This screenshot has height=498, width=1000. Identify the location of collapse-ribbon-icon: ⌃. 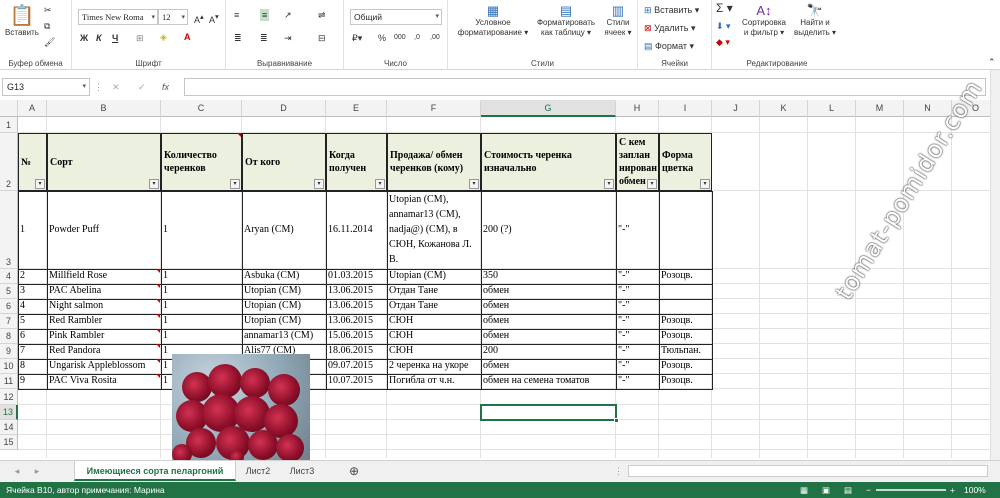
(992, 62).